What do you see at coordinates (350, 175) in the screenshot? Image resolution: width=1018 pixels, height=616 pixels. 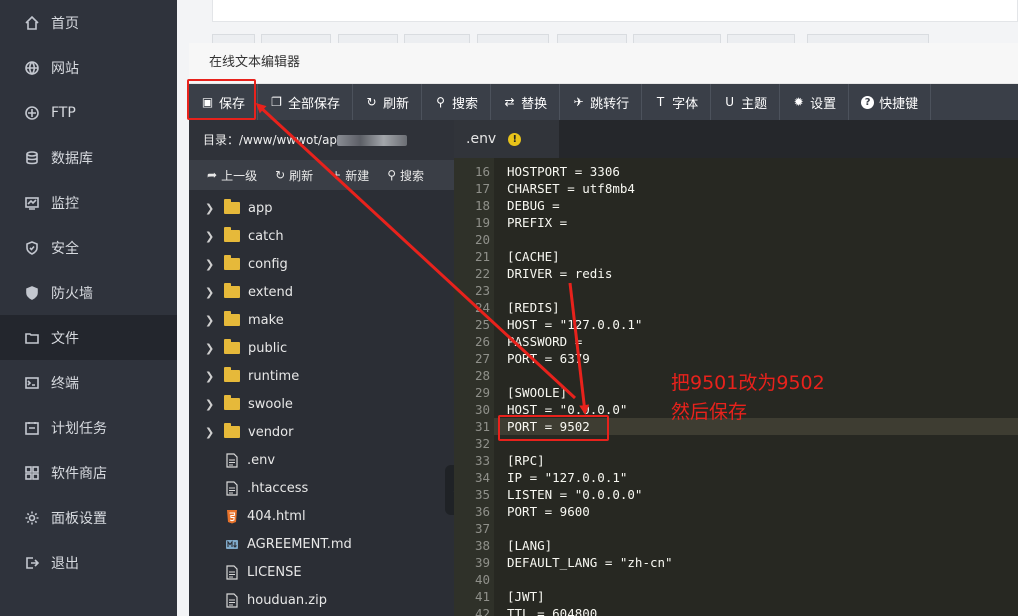 I see `file-tool-button: + 新建` at bounding box center [350, 175].